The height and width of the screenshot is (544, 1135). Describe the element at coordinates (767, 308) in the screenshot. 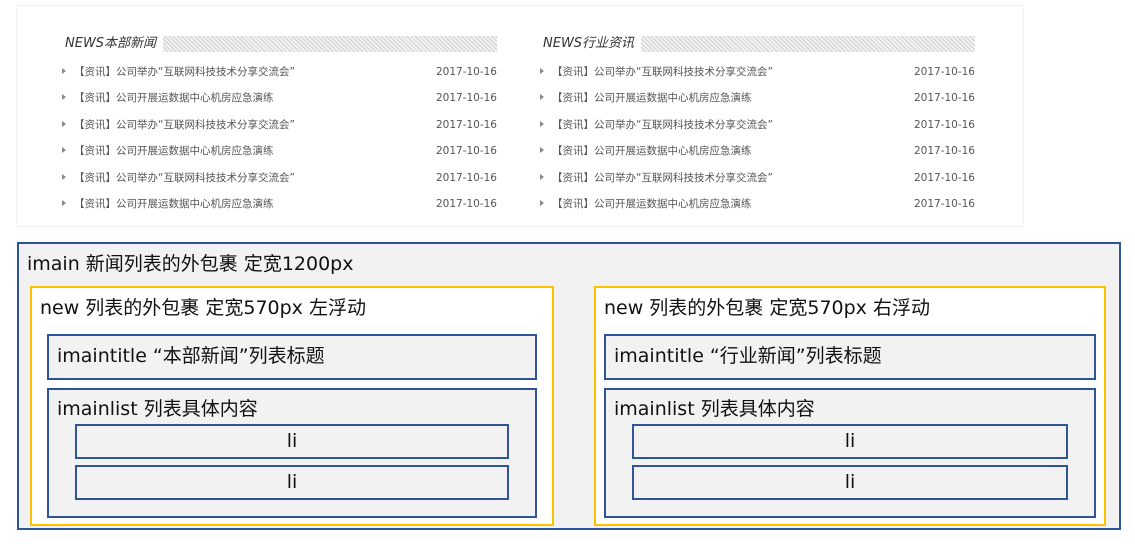

I see `new-label: new 列表的外包裹 定宽570px 右浮动` at that location.